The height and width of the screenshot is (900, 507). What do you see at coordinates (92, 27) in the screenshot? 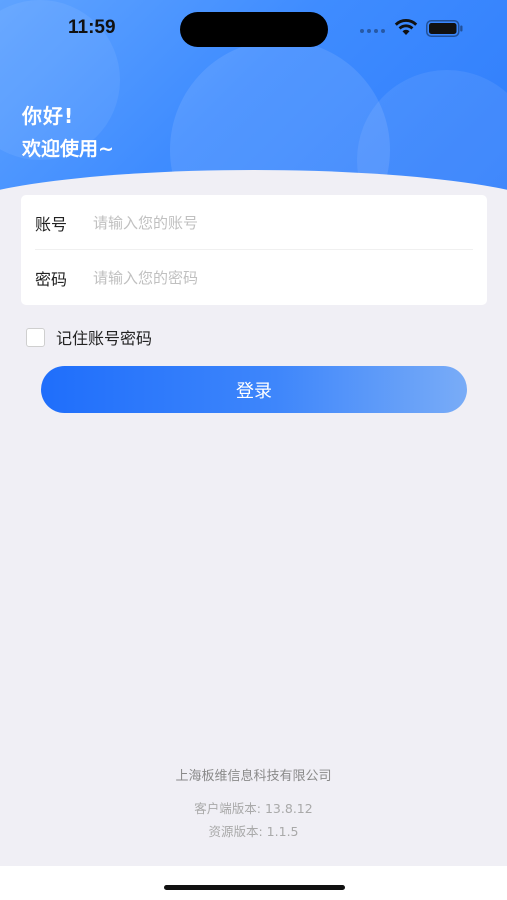
I see `status-time: 11:59` at bounding box center [92, 27].